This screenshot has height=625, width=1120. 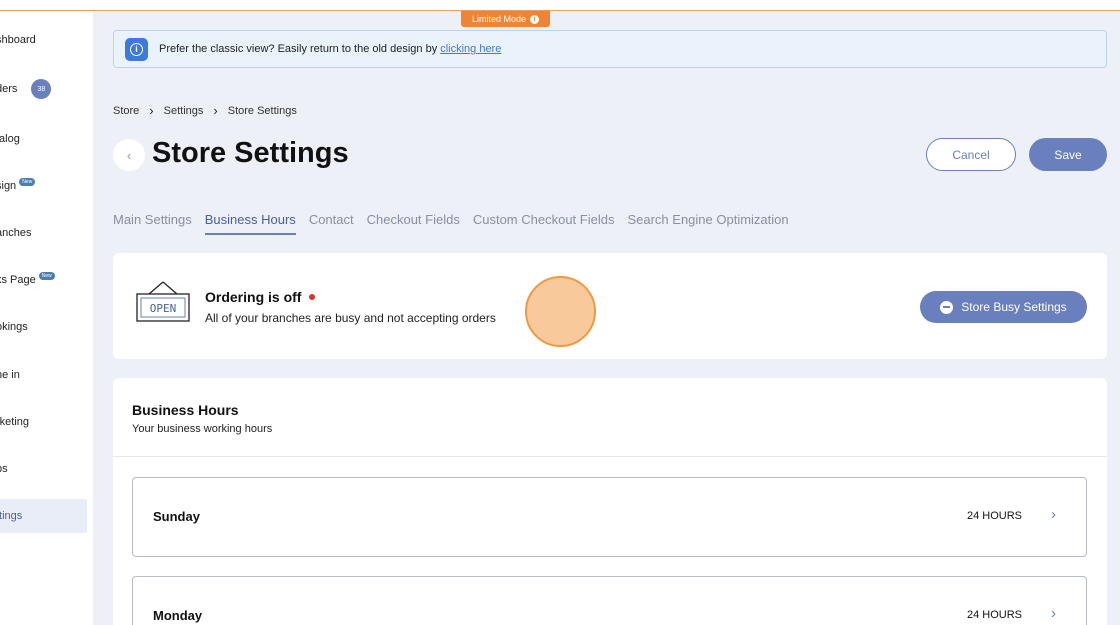 I want to click on day-name: Sunday, so click(x=176, y=516).